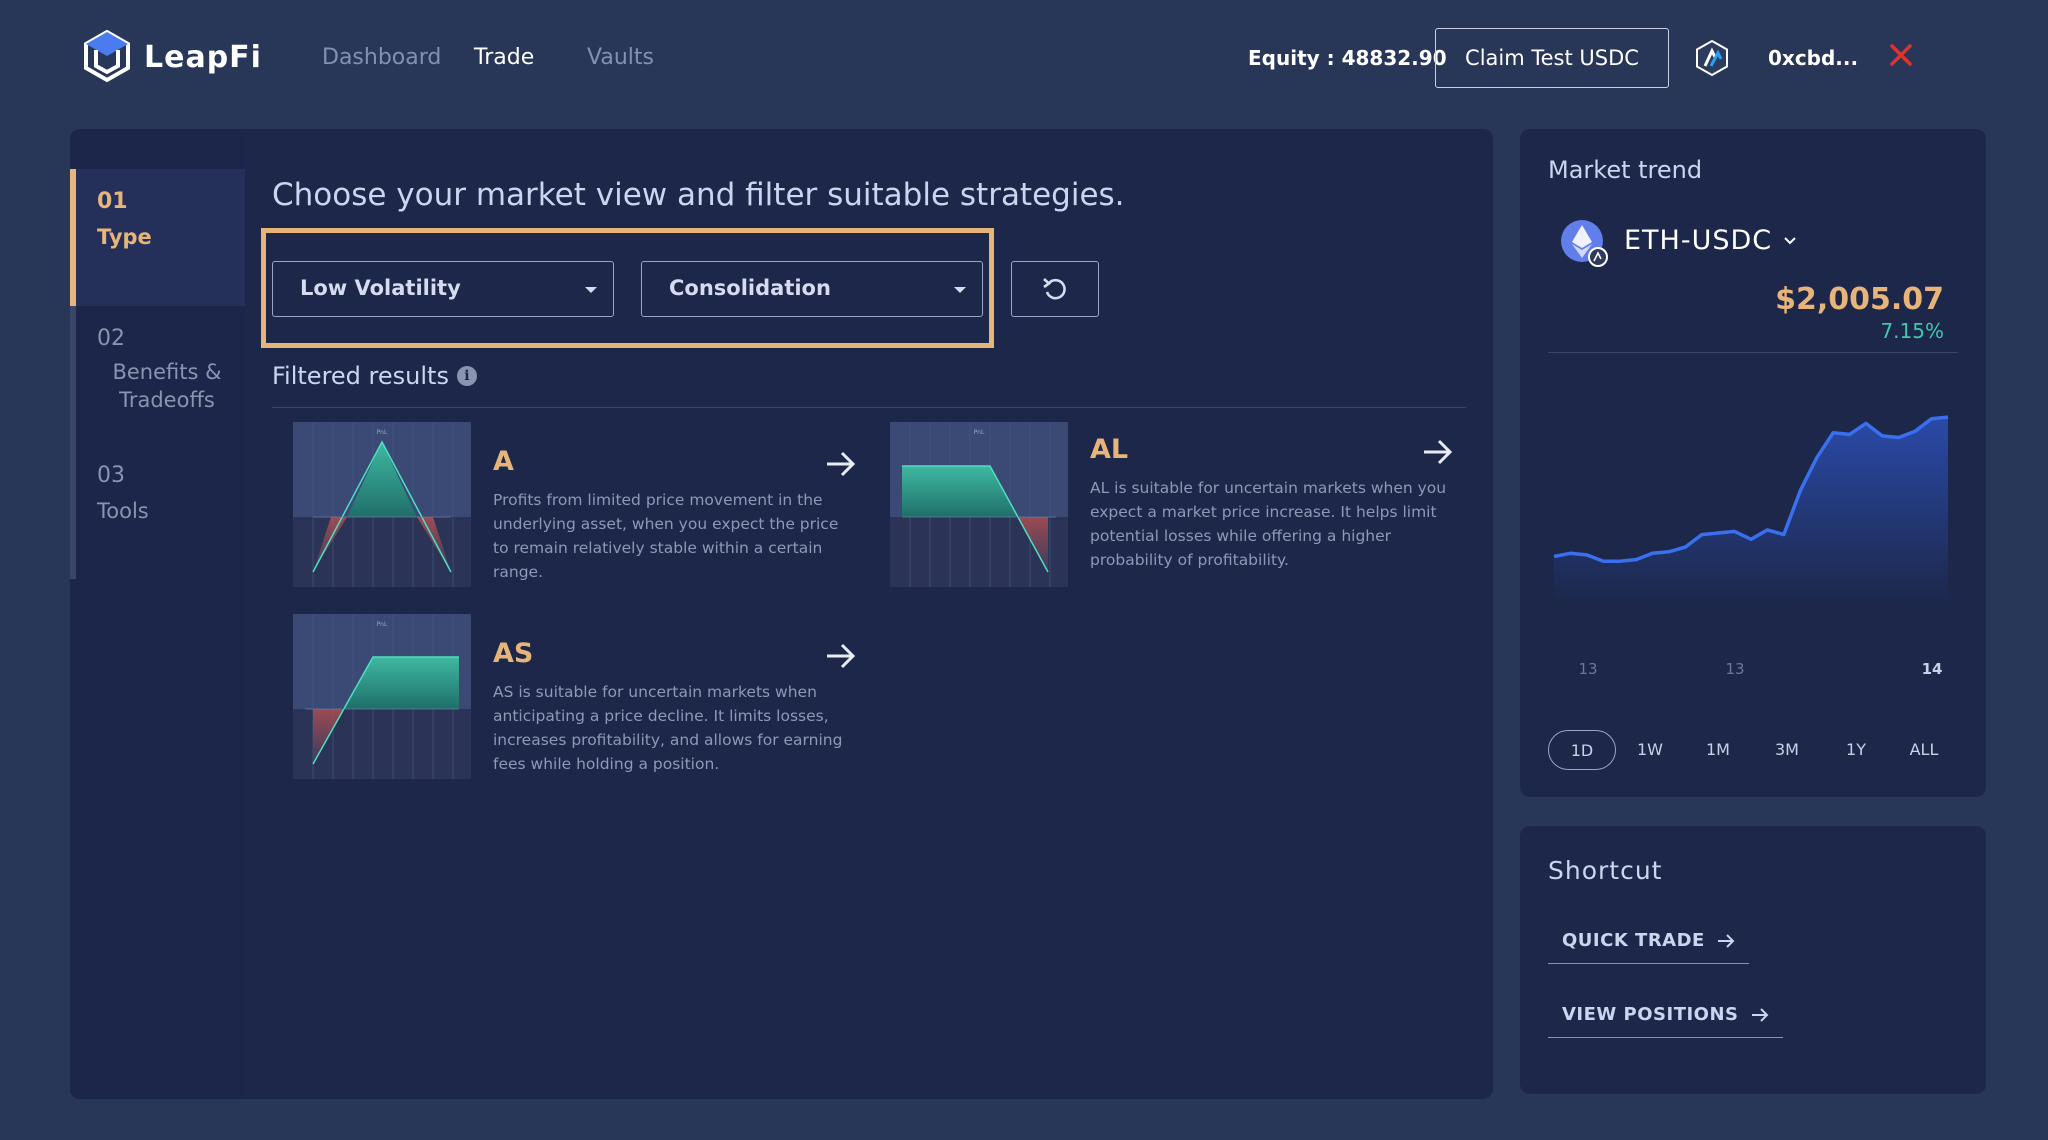  I want to click on strategy-name: A, so click(503, 461).